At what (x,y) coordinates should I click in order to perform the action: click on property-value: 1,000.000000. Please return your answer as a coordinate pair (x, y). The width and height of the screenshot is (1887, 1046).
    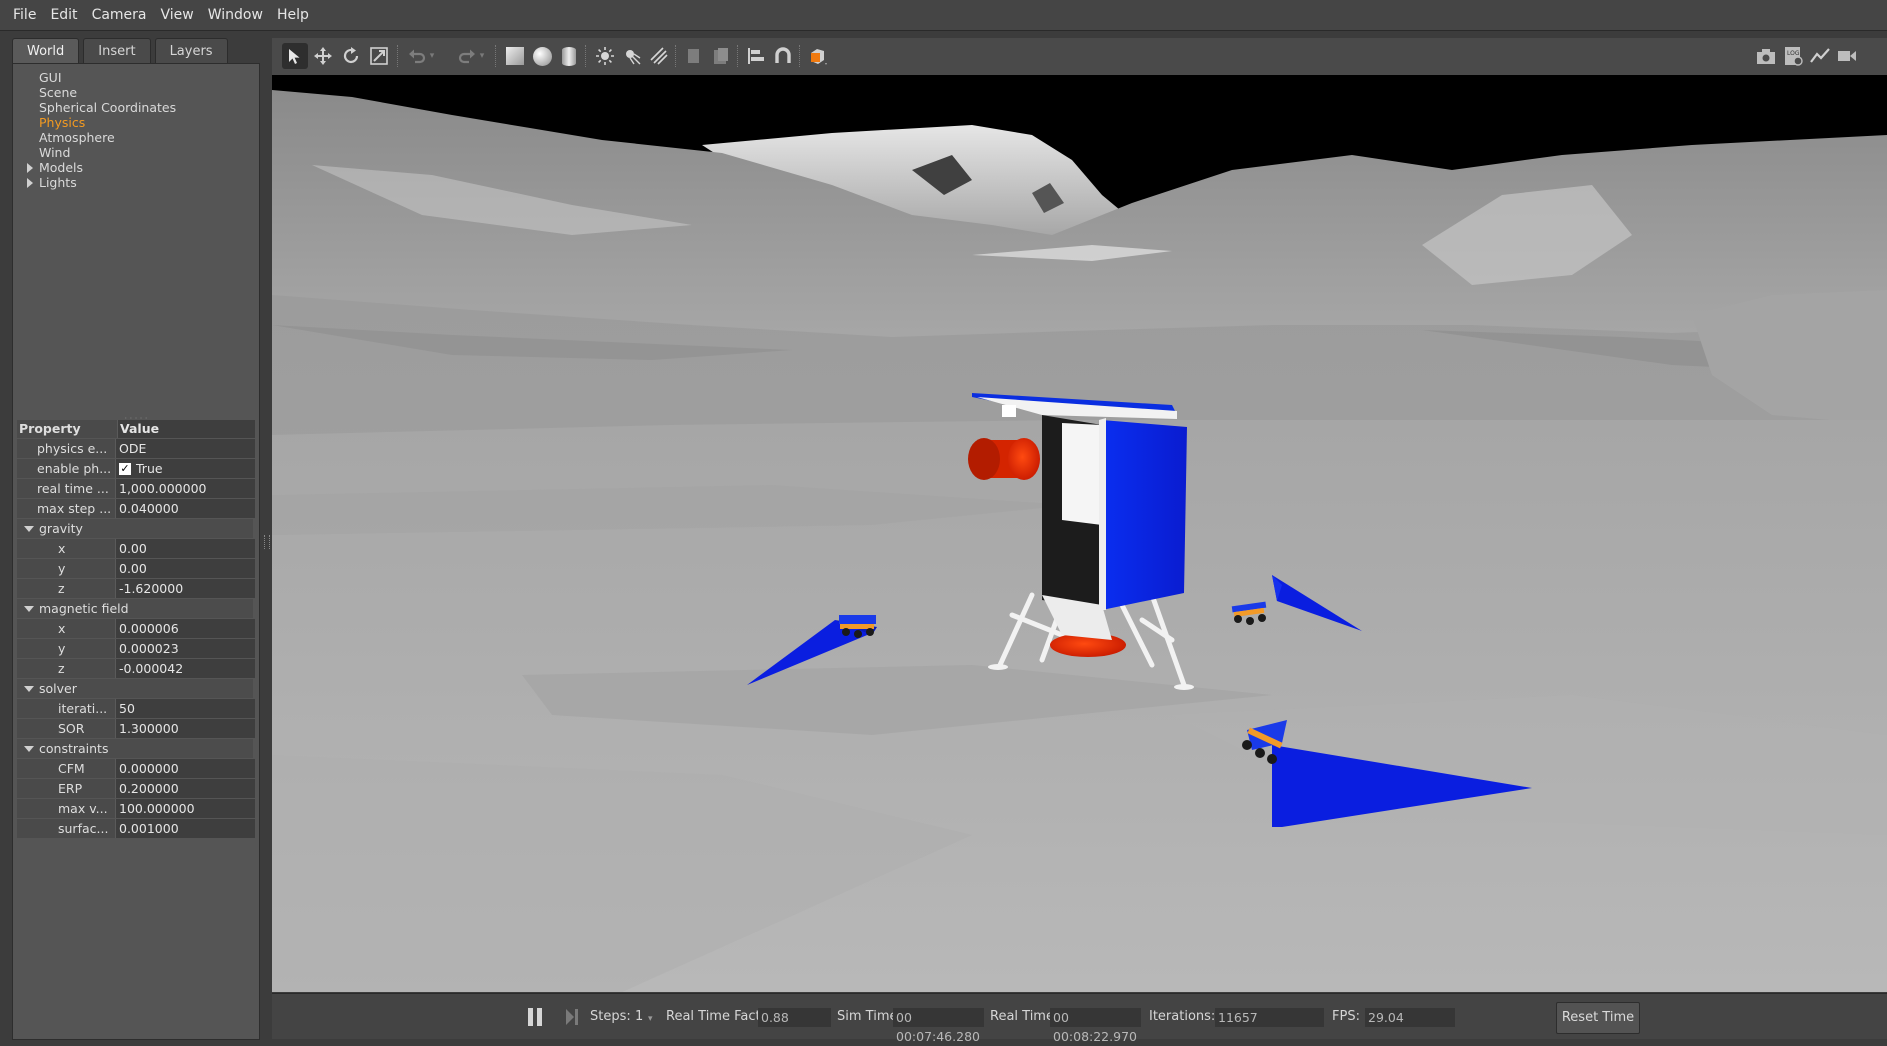
    Looking at the image, I should click on (185, 488).